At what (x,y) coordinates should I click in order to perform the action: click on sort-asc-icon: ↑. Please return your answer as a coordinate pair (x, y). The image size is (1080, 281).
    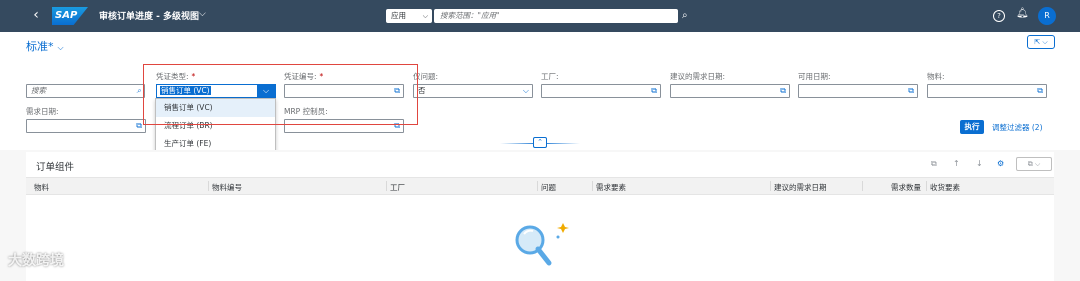
    Looking at the image, I should click on (956, 163).